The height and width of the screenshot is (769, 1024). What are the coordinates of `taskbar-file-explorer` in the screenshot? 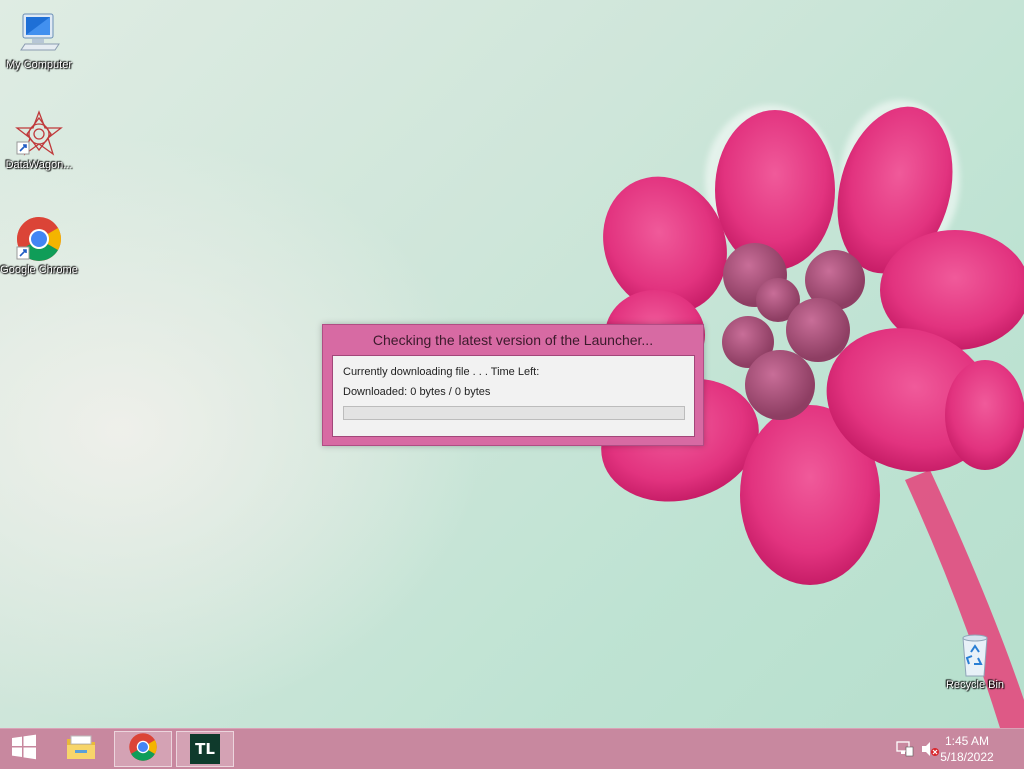 It's located at (81, 749).